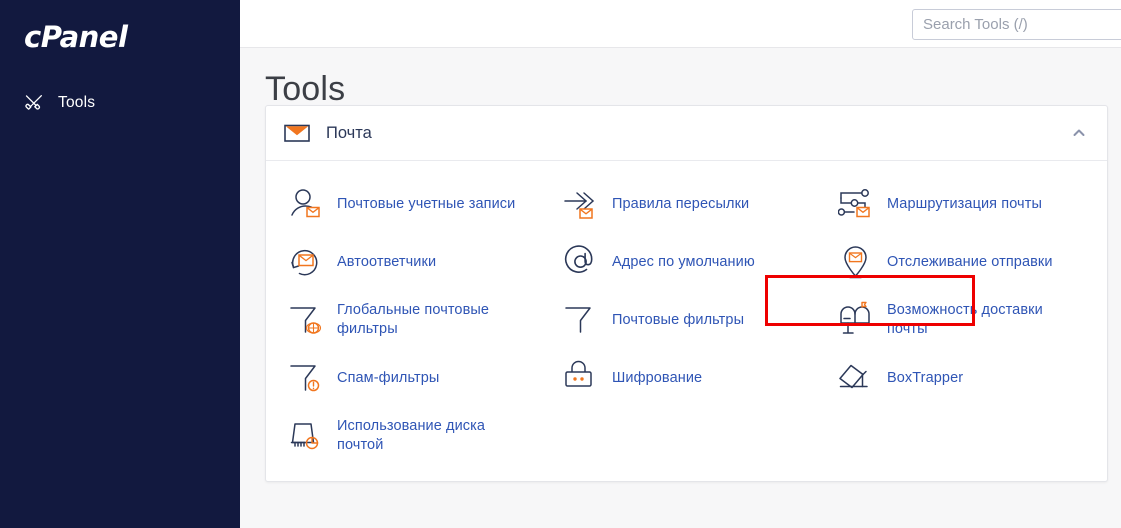 This screenshot has width=1121, height=528. I want to click on tool-boxtrapper: BoxTrapper, so click(961, 378).